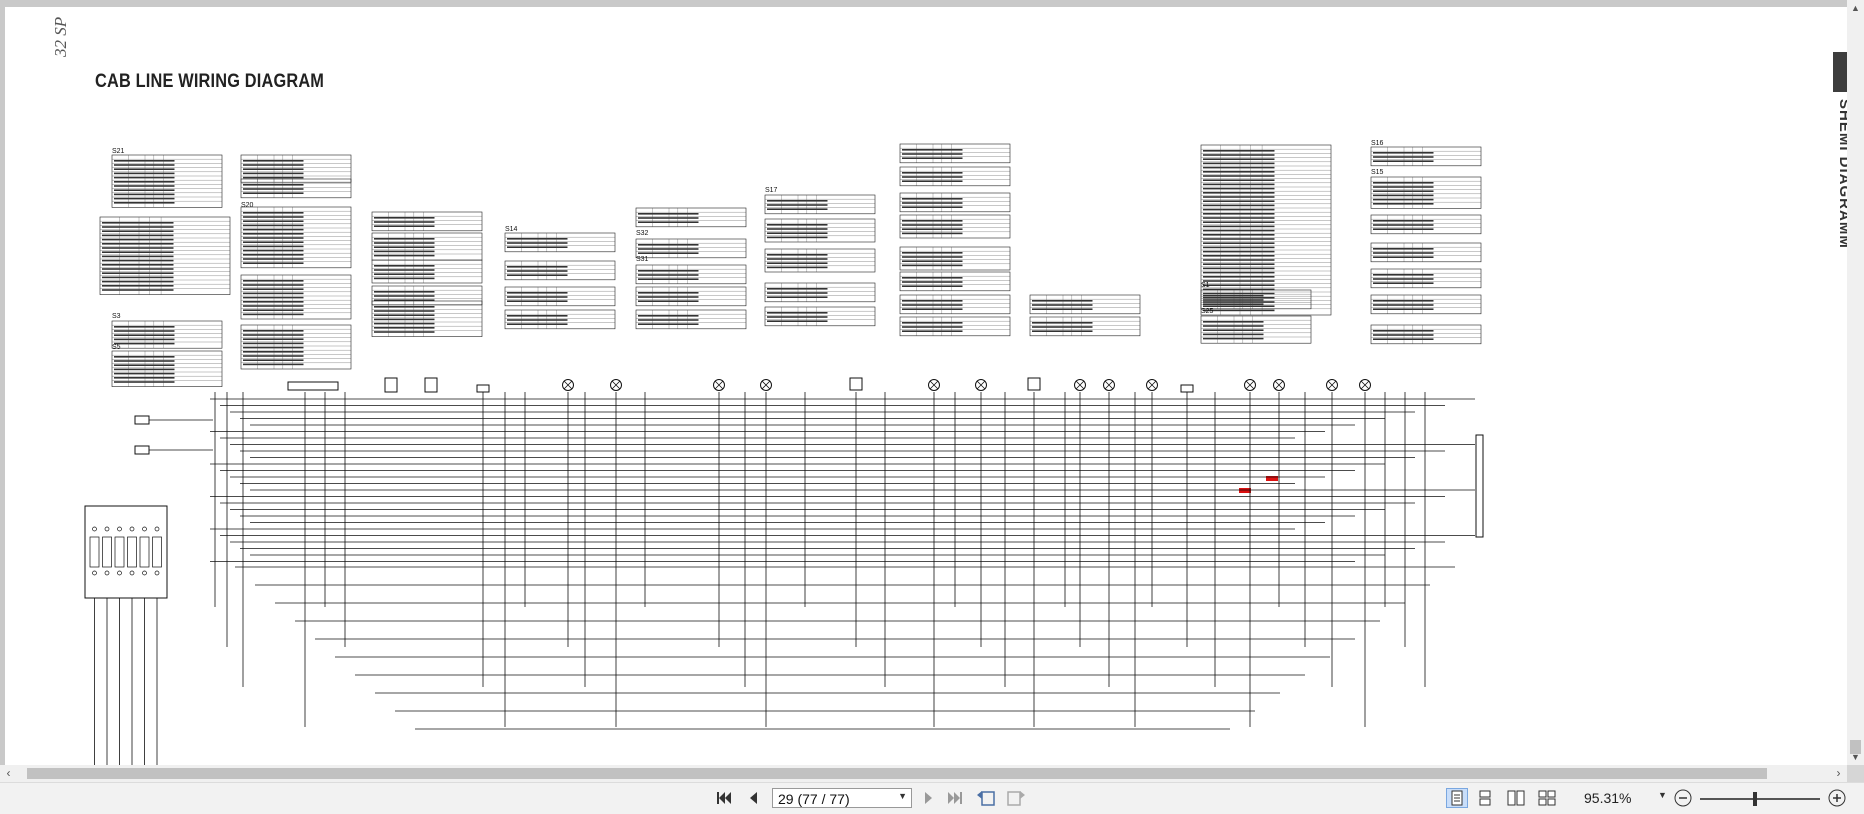 The height and width of the screenshot is (814, 1864). What do you see at coordinates (1855, 8) in the screenshot?
I see `scroll-up-icon: ▲` at bounding box center [1855, 8].